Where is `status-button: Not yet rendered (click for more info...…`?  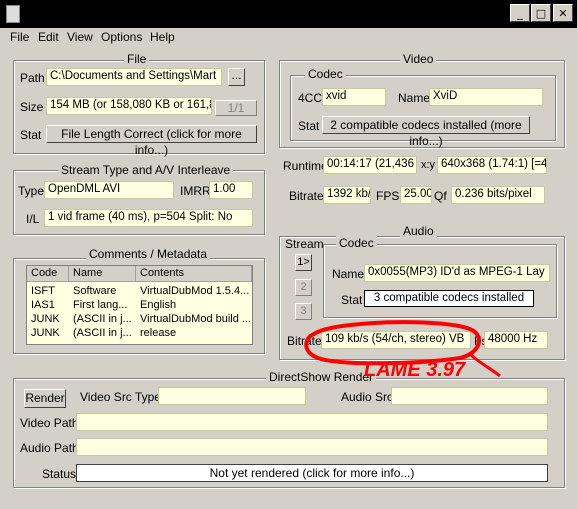
status-button: Not yet rendered (click for more info...… is located at coordinates (312, 473).